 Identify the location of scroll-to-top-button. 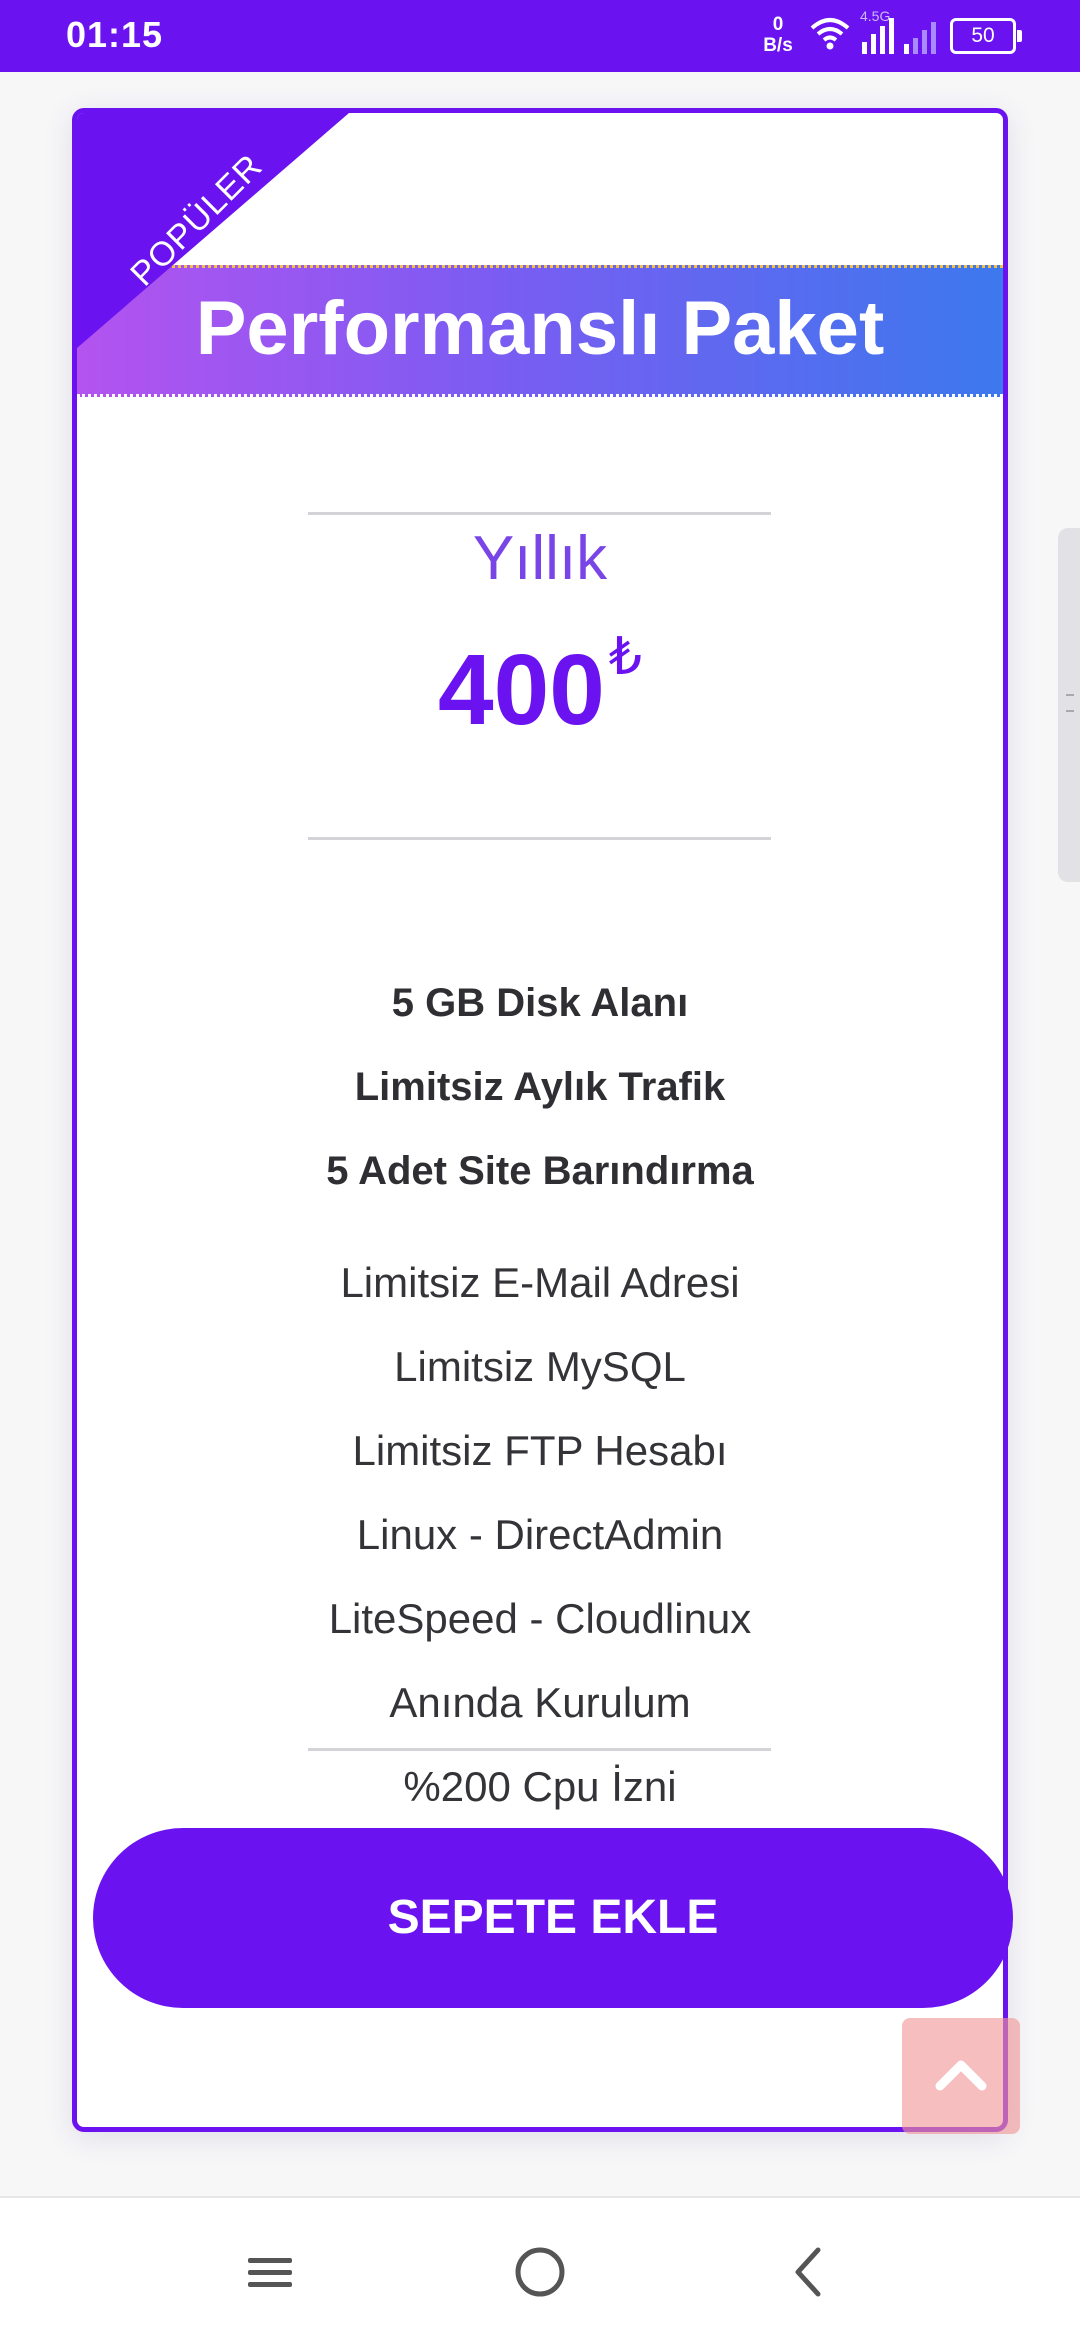
(961, 2076).